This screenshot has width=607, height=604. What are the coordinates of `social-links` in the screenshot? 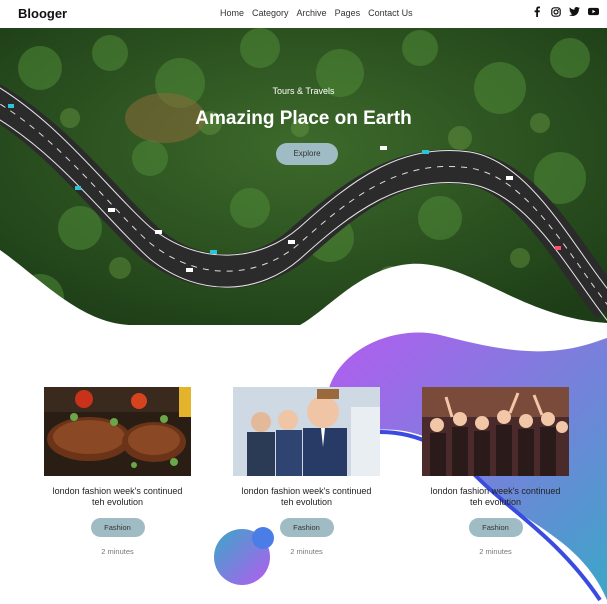 It's located at (565, 11).